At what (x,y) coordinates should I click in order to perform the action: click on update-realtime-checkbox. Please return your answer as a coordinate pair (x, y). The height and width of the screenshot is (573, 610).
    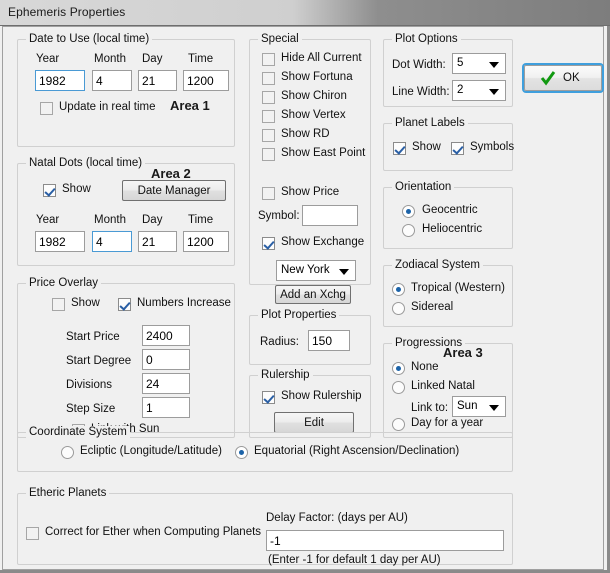
    Looking at the image, I should click on (46, 108).